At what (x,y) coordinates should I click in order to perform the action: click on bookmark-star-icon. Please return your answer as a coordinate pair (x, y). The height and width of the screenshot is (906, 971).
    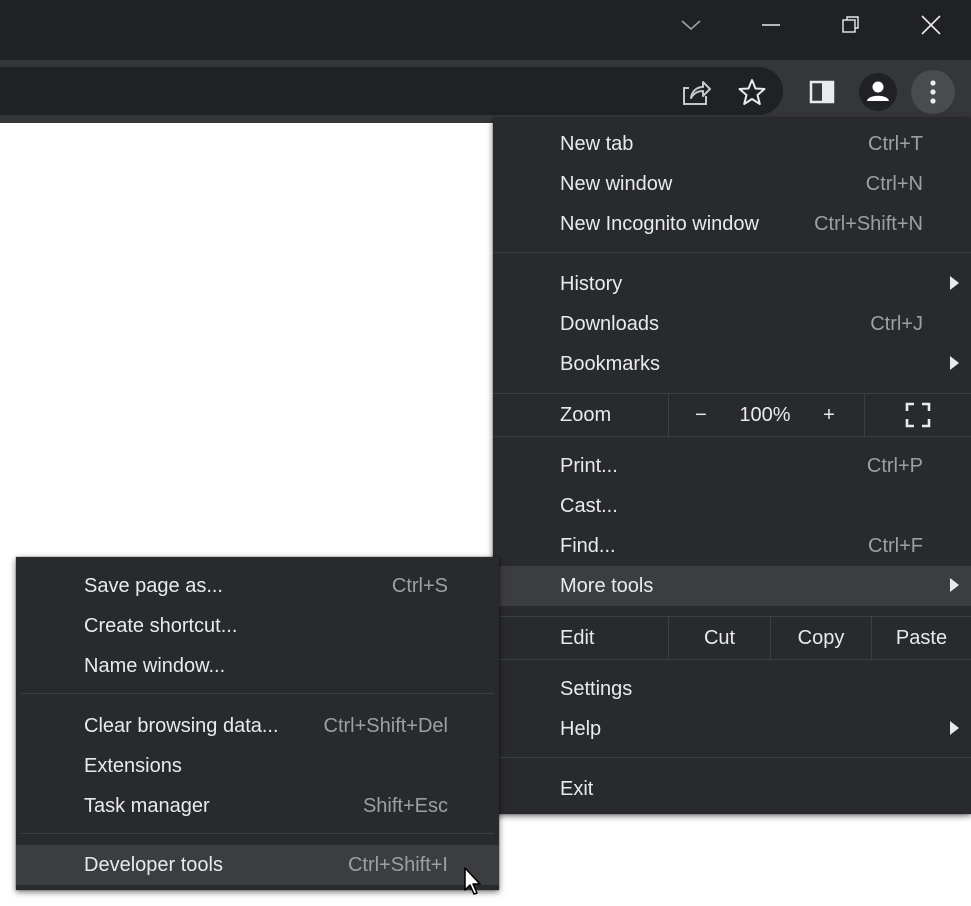
    Looking at the image, I should click on (752, 92).